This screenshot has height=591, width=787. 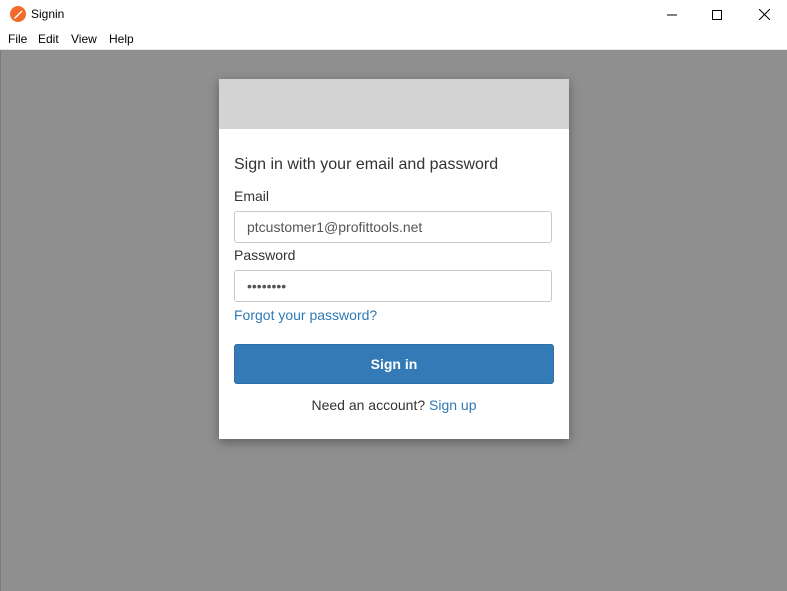 I want to click on close-icon, so click(x=764, y=14).